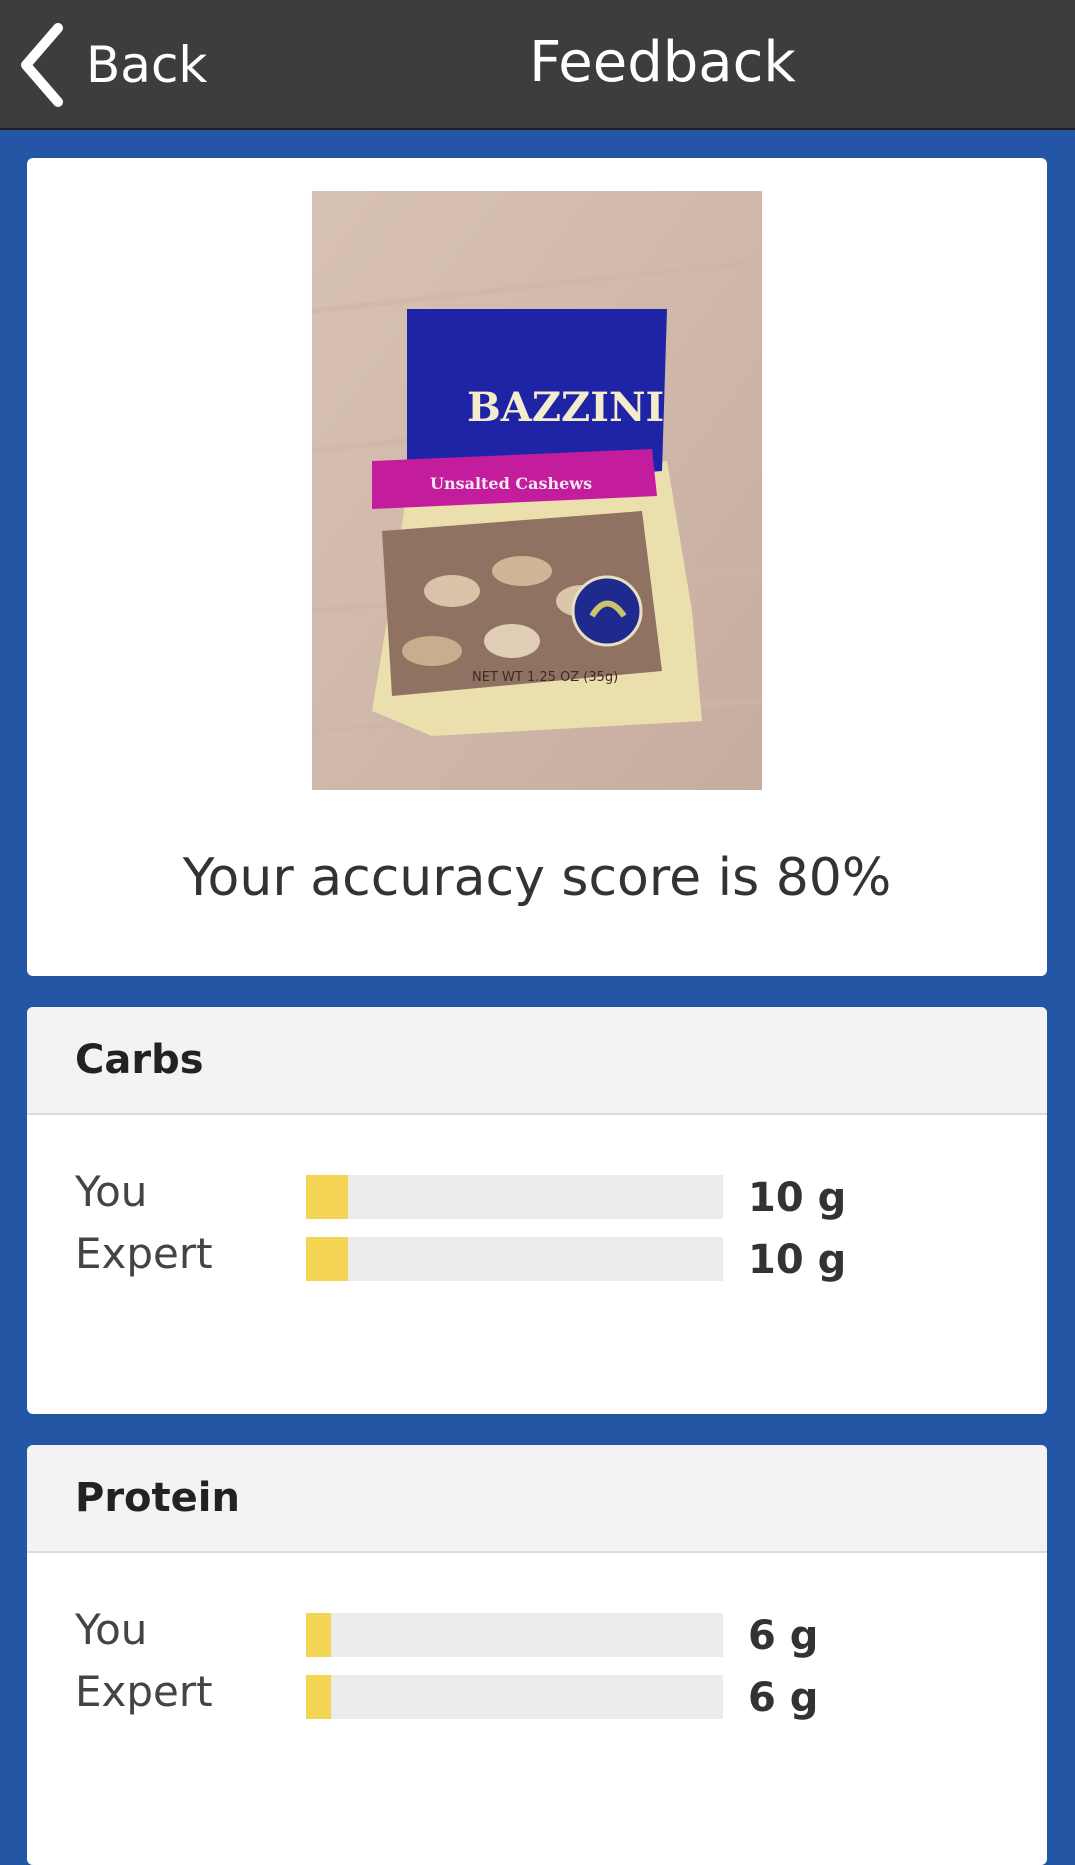 This screenshot has height=1865, width=1075. I want to click on protein-expert-row: Expert 6 g, so click(537, 1694).